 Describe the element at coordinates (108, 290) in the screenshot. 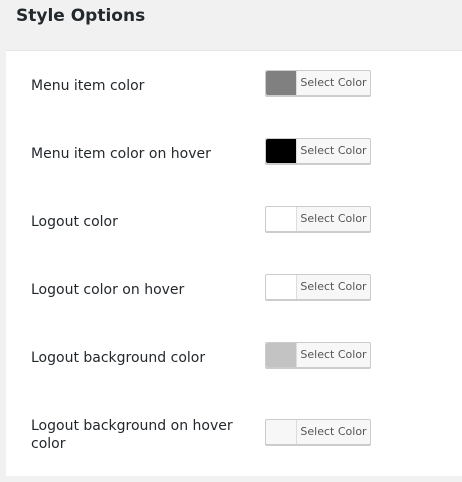

I see `option-label: Logout color on hover` at that location.